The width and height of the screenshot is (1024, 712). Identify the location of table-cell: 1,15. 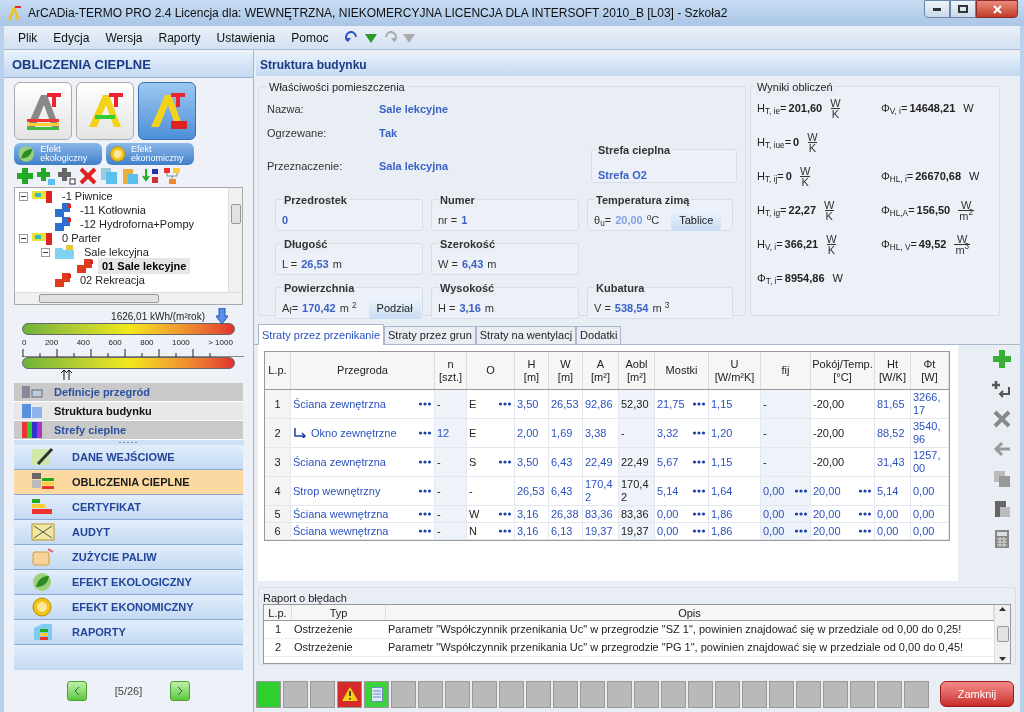
(722, 404).